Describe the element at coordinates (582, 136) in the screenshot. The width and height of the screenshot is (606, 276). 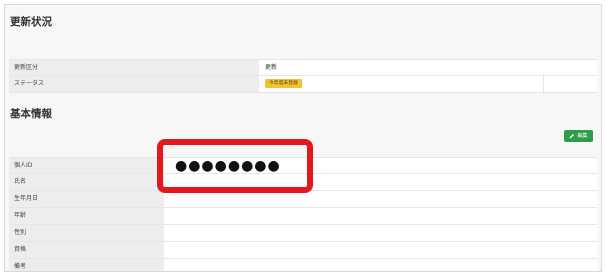
I see `edit-button-label: 編集` at that location.